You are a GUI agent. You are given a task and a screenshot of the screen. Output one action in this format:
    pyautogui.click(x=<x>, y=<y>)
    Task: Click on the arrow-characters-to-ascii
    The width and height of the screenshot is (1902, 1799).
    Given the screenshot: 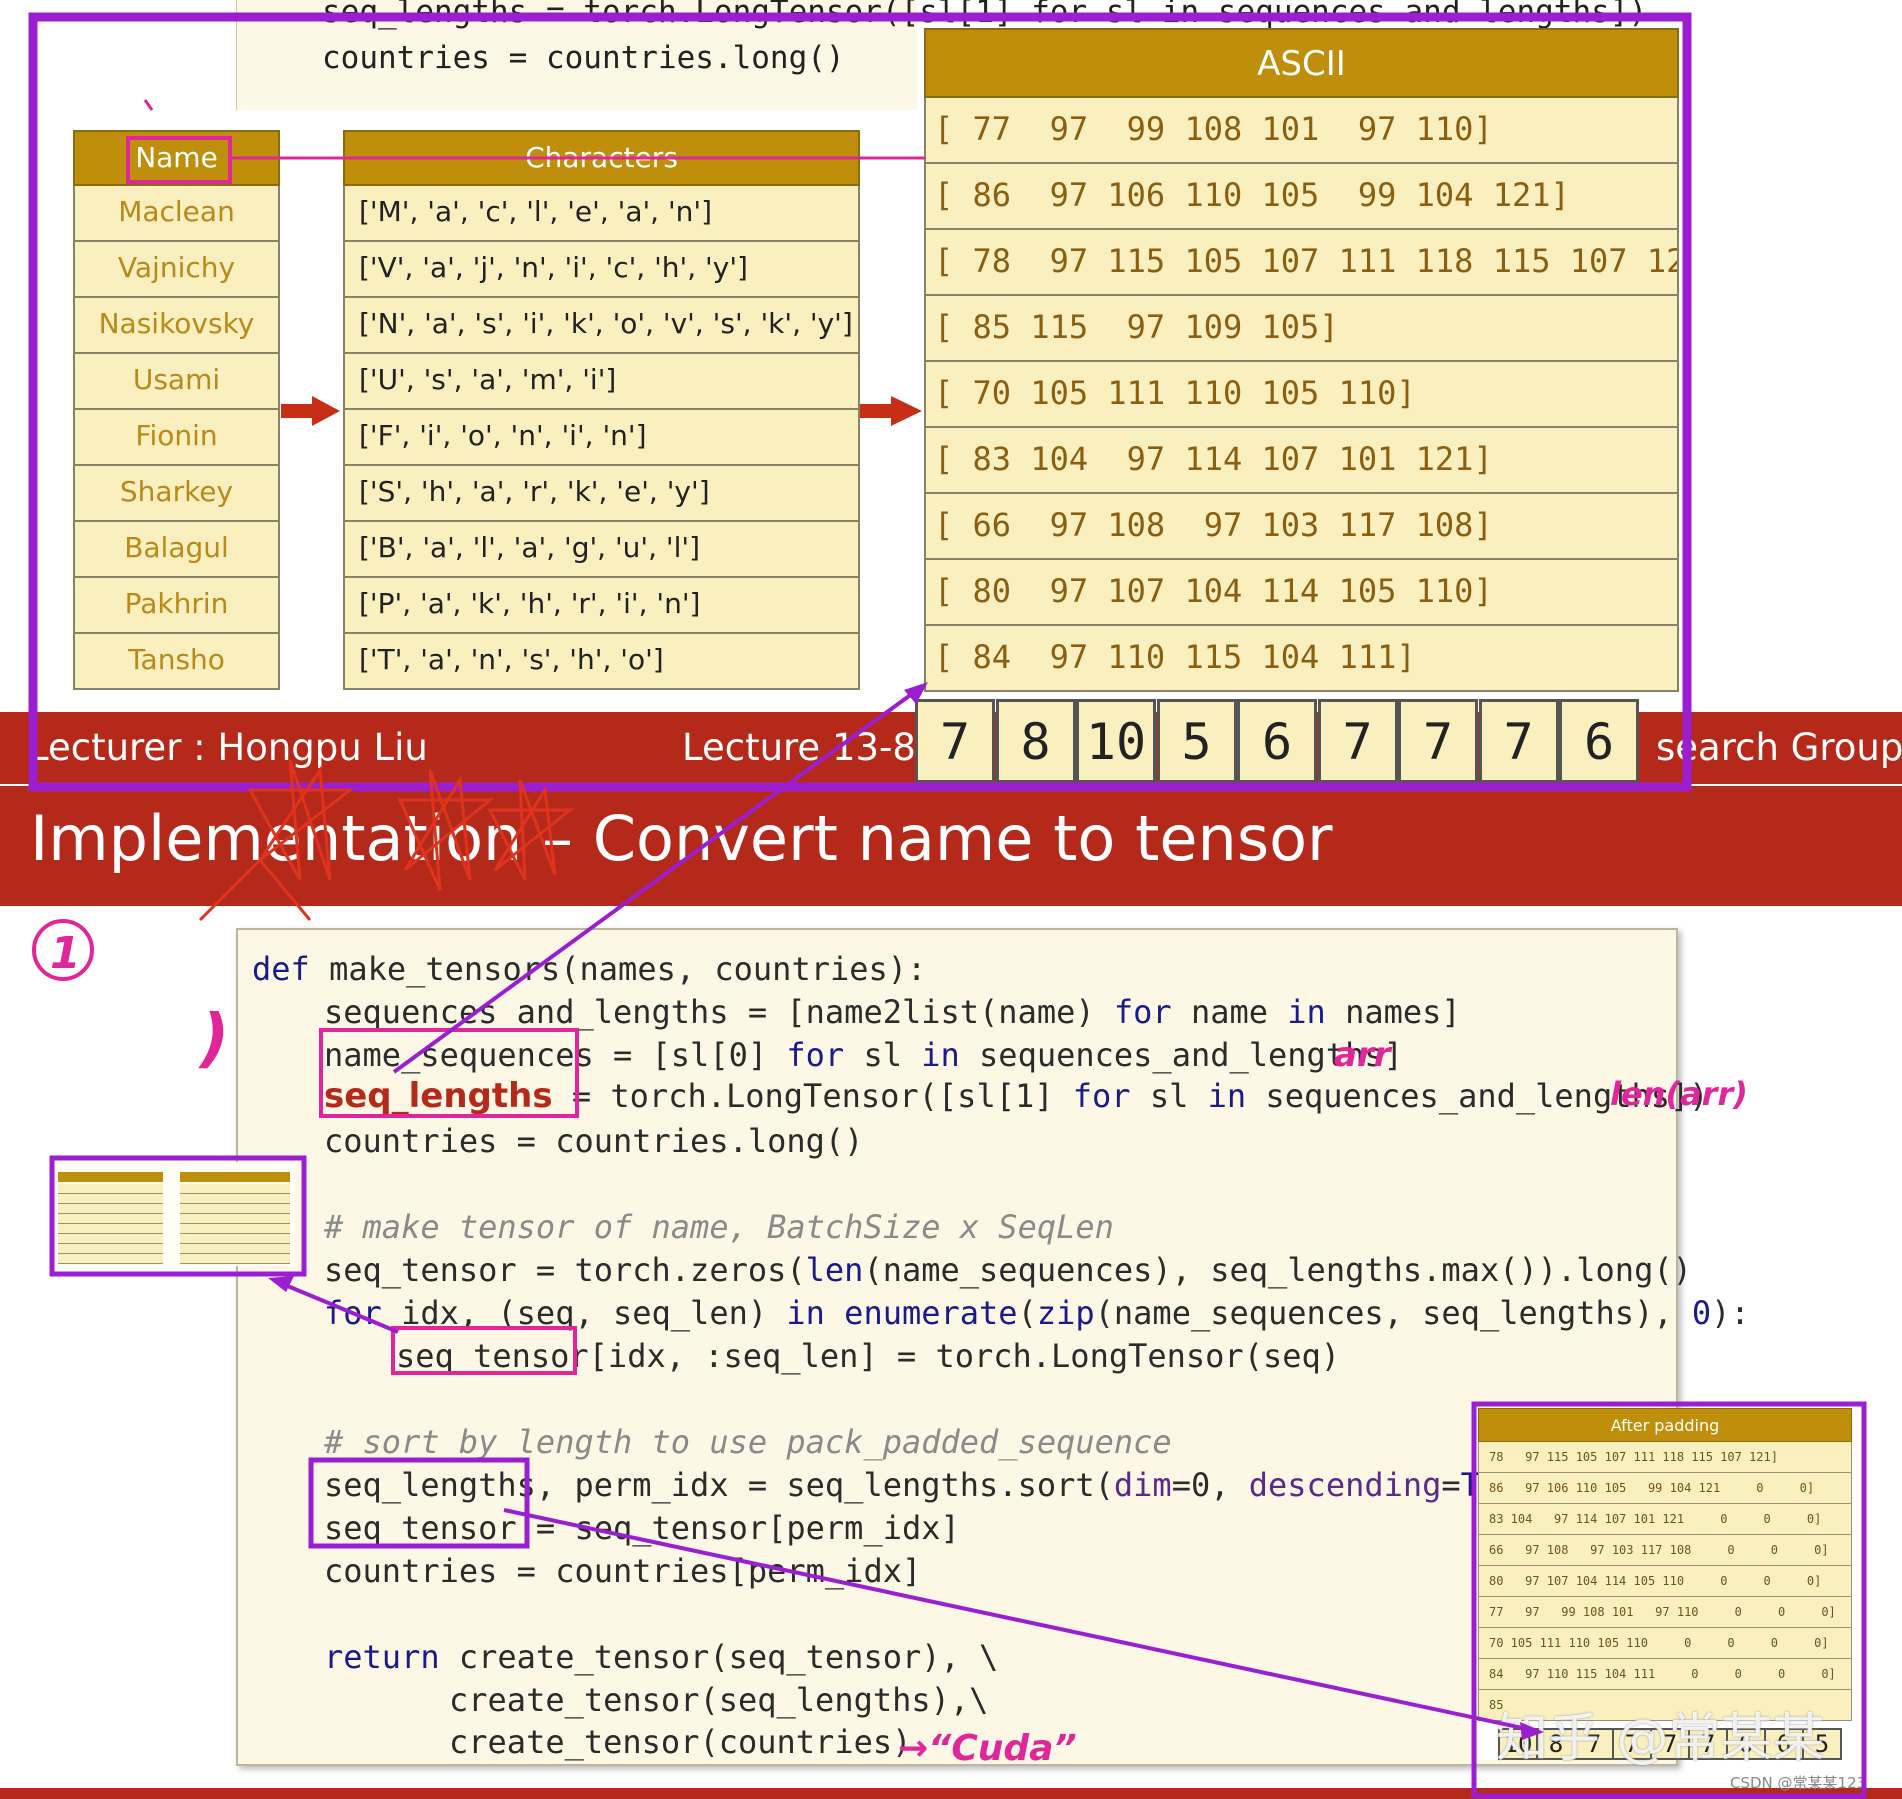 What is the action you would take?
    pyautogui.click(x=891, y=411)
    